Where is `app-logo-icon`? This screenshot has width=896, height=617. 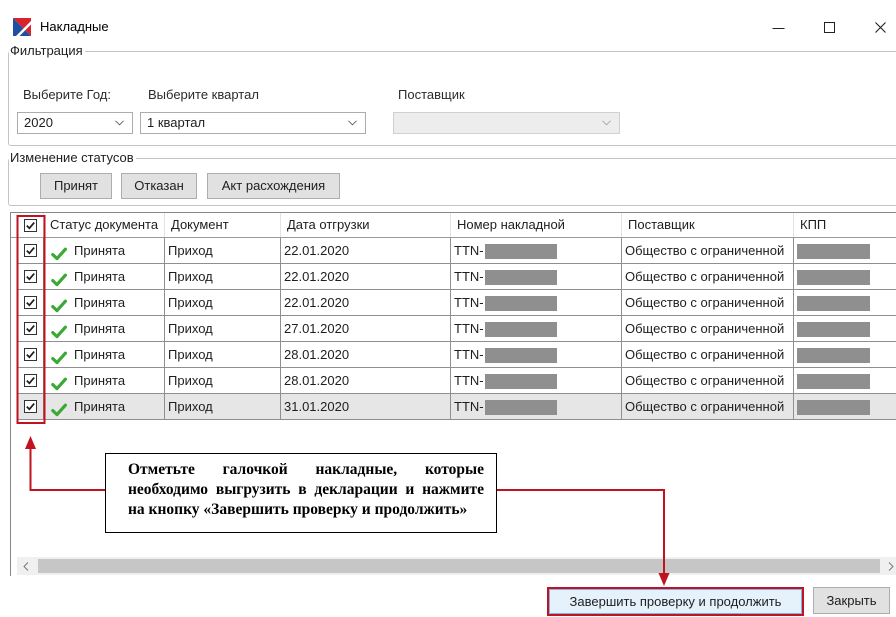
app-logo-icon is located at coordinates (22, 27).